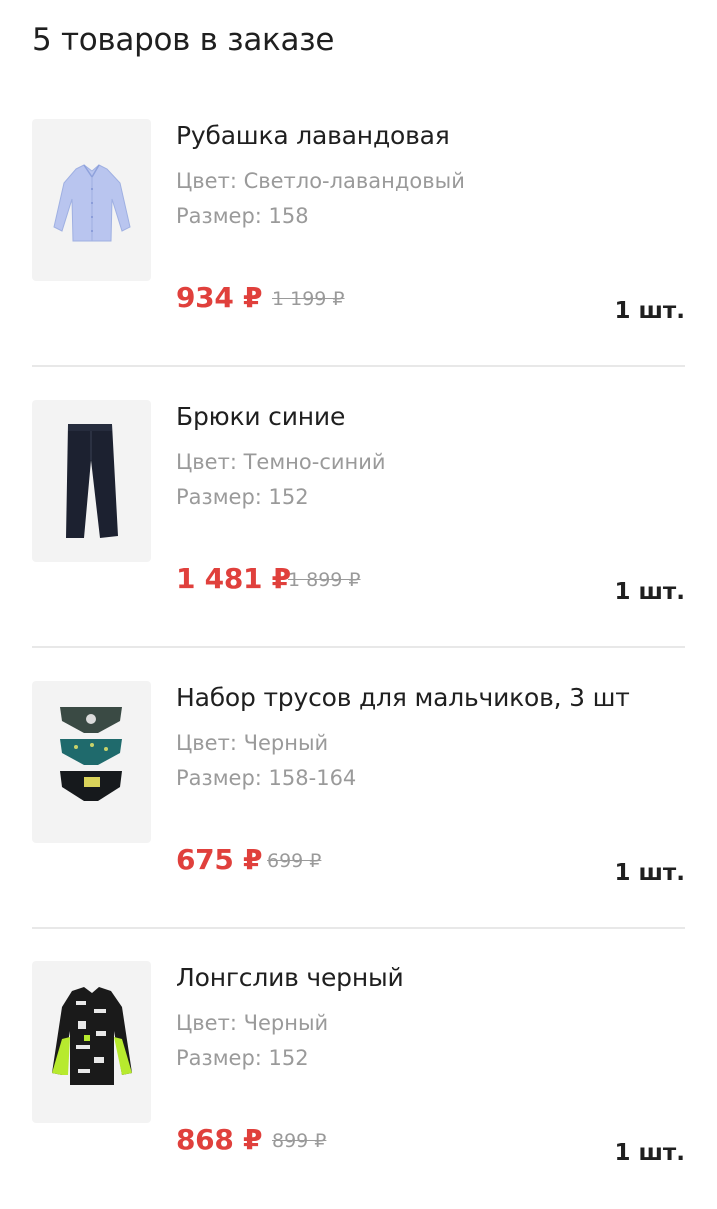 The height and width of the screenshot is (1209, 717). What do you see at coordinates (308, 299) in the screenshot?
I see `item-old-price: 1 199 ₽` at bounding box center [308, 299].